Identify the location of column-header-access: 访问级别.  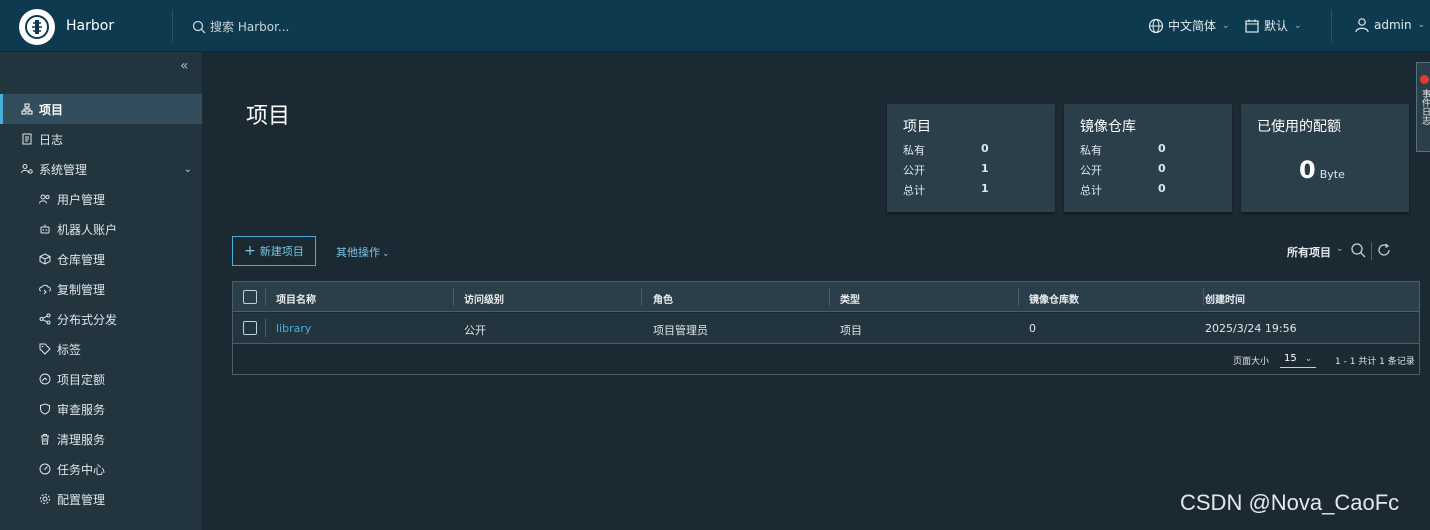
(484, 298).